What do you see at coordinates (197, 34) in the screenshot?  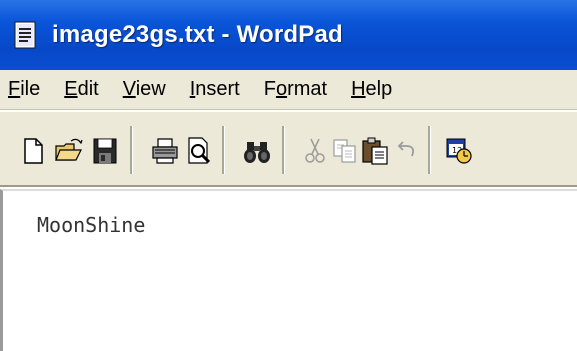 I see `window-title: image23gs.txt - WordPad` at bounding box center [197, 34].